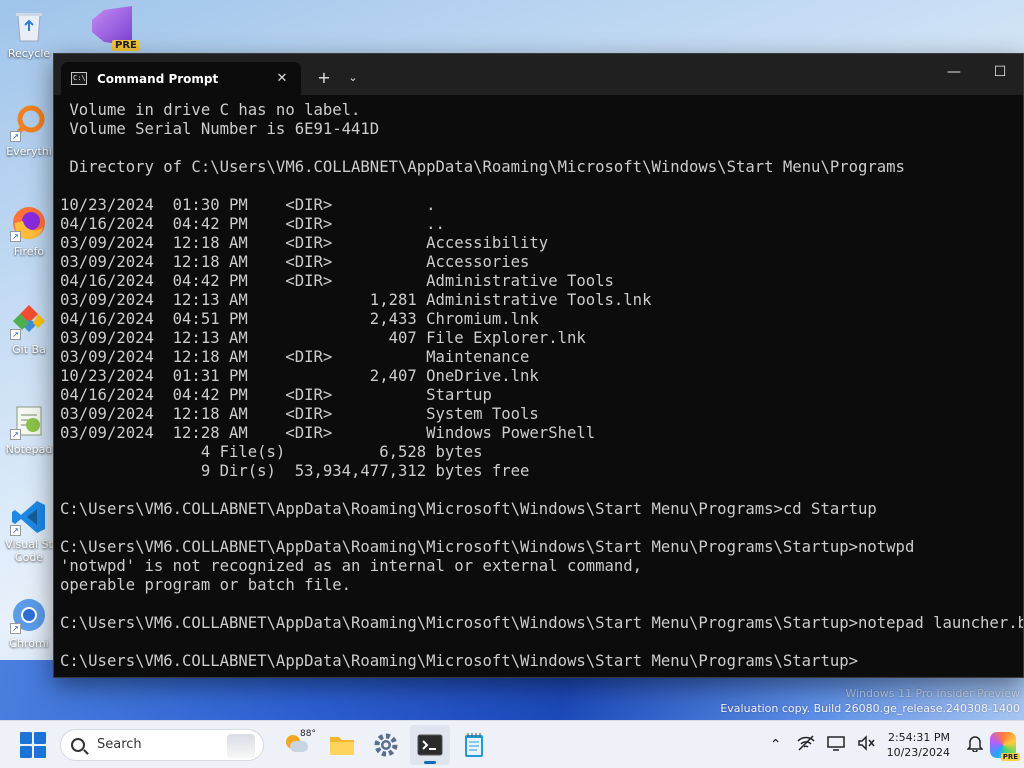 This screenshot has height=768, width=1024. Describe the element at coordinates (29, 223) in the screenshot. I see `firefox-icon: ↗` at that location.